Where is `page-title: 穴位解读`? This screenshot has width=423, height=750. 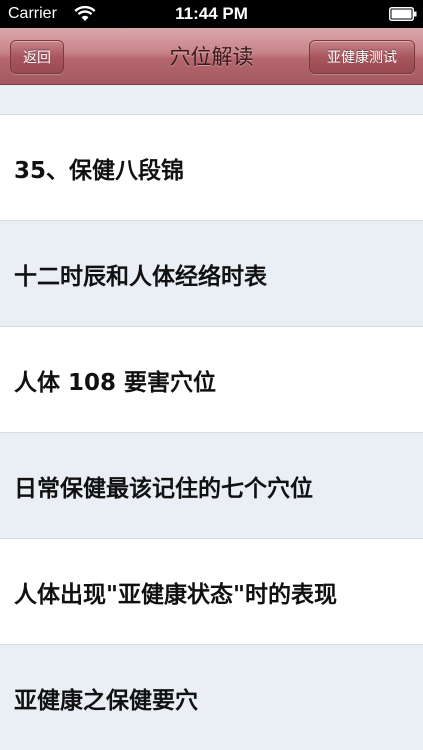
page-title: 穴位解读 is located at coordinates (211, 57).